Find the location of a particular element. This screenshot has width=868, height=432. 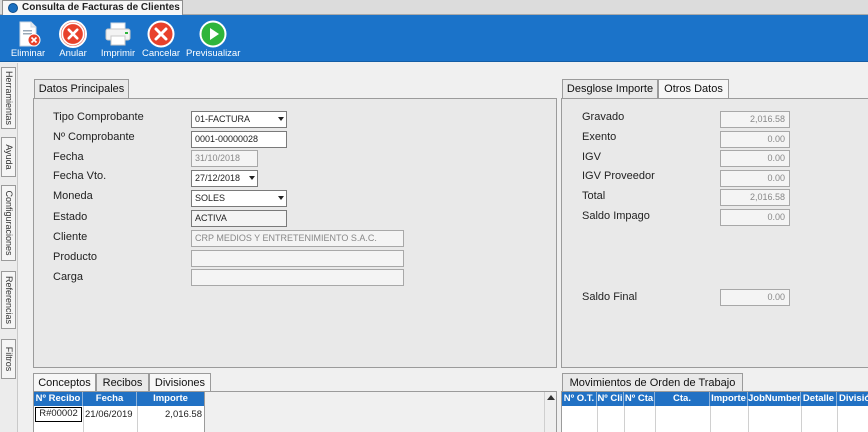

eliminar-label: Eliminar is located at coordinates (28, 53).